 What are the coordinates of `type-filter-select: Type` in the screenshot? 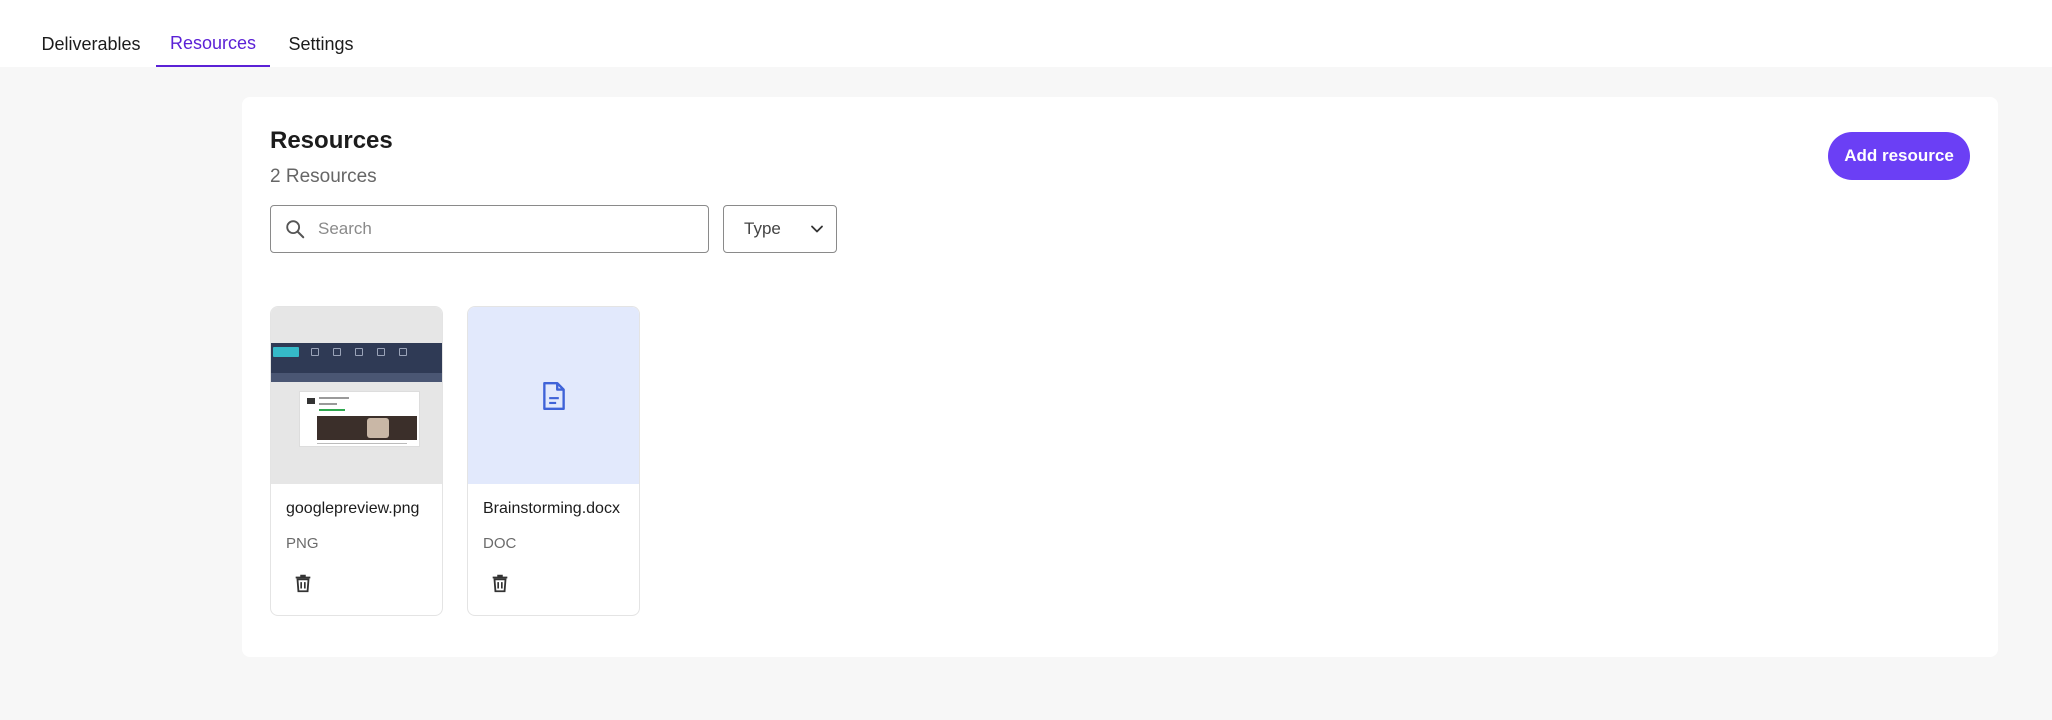 It's located at (780, 229).